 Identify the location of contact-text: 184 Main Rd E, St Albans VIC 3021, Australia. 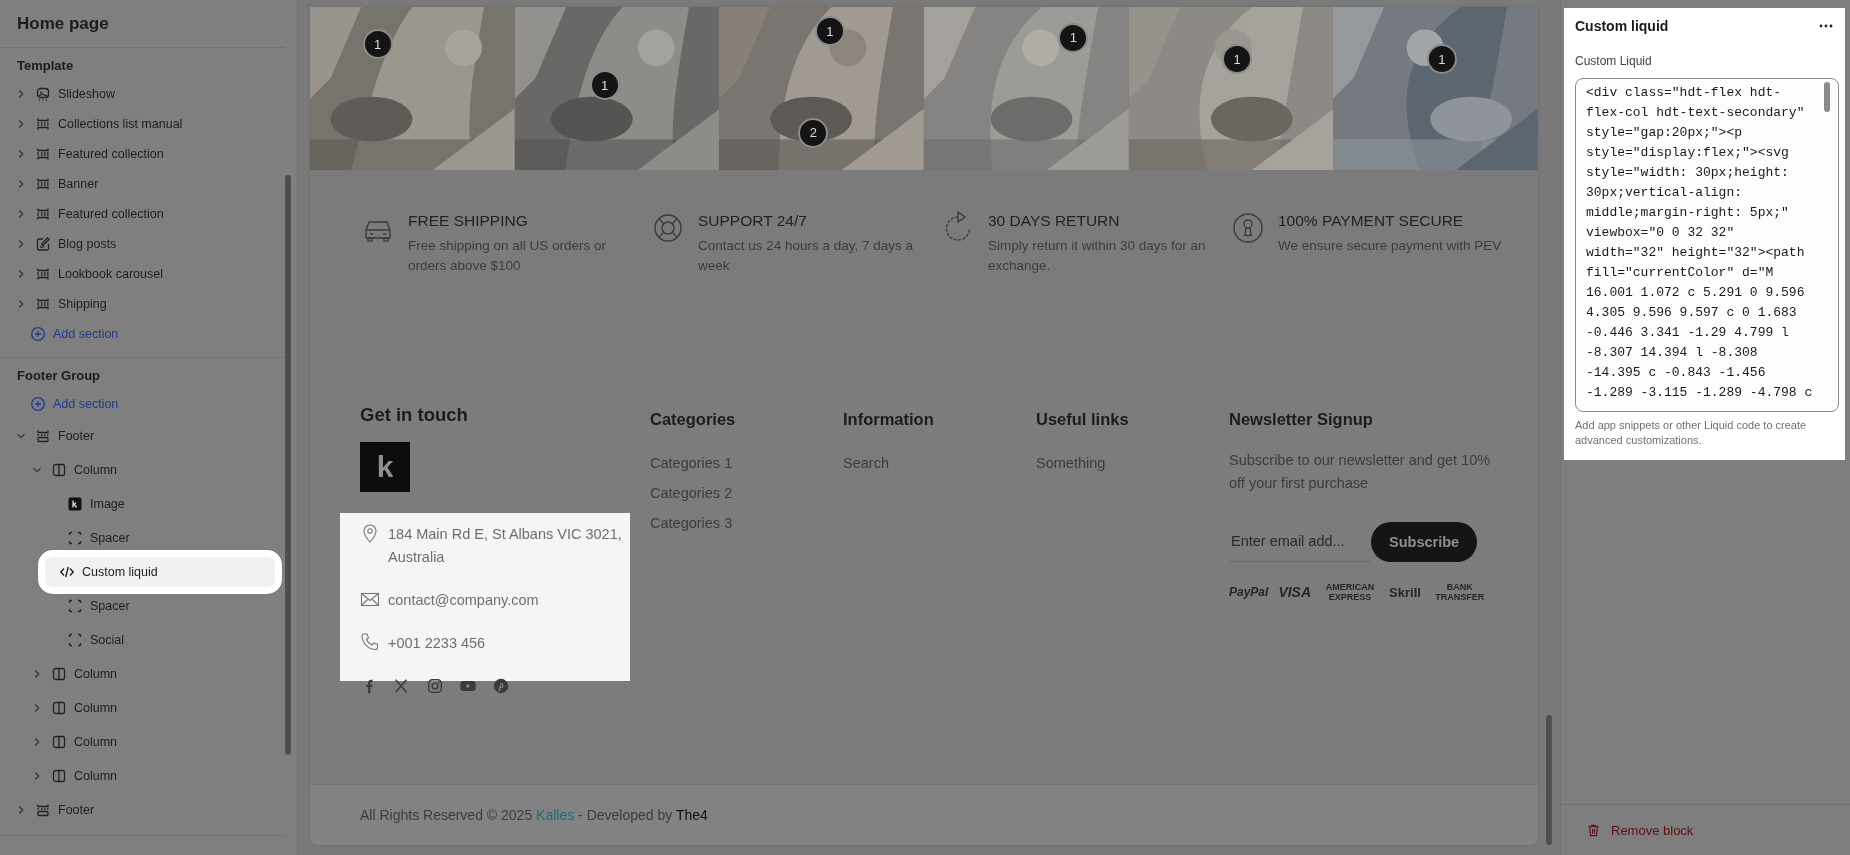
(505, 546).